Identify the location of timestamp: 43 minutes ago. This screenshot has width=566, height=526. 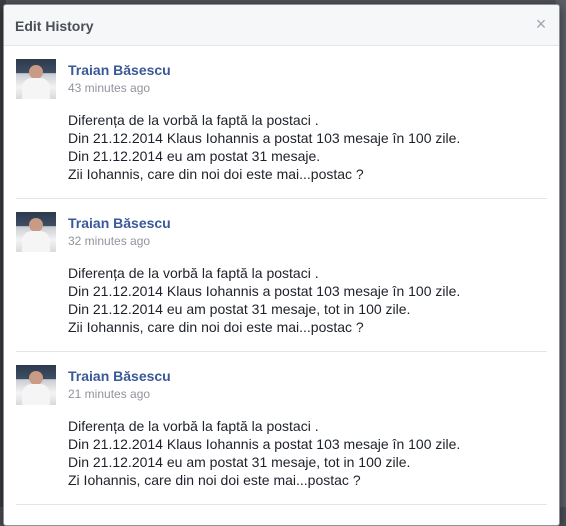
(109, 88).